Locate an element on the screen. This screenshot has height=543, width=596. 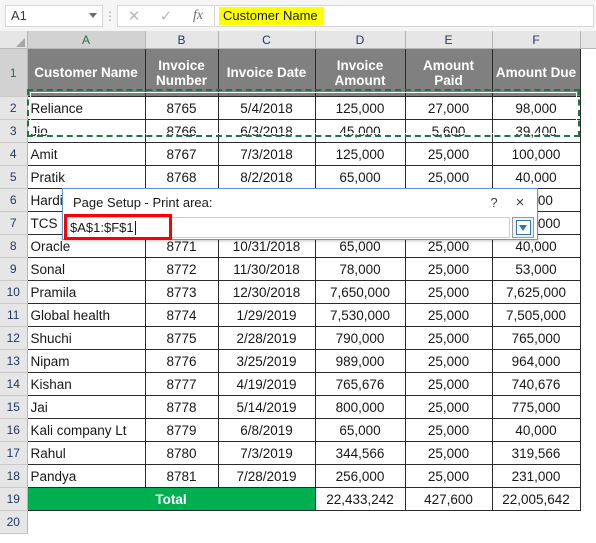
row-header-4: 4 is located at coordinates (14, 154).